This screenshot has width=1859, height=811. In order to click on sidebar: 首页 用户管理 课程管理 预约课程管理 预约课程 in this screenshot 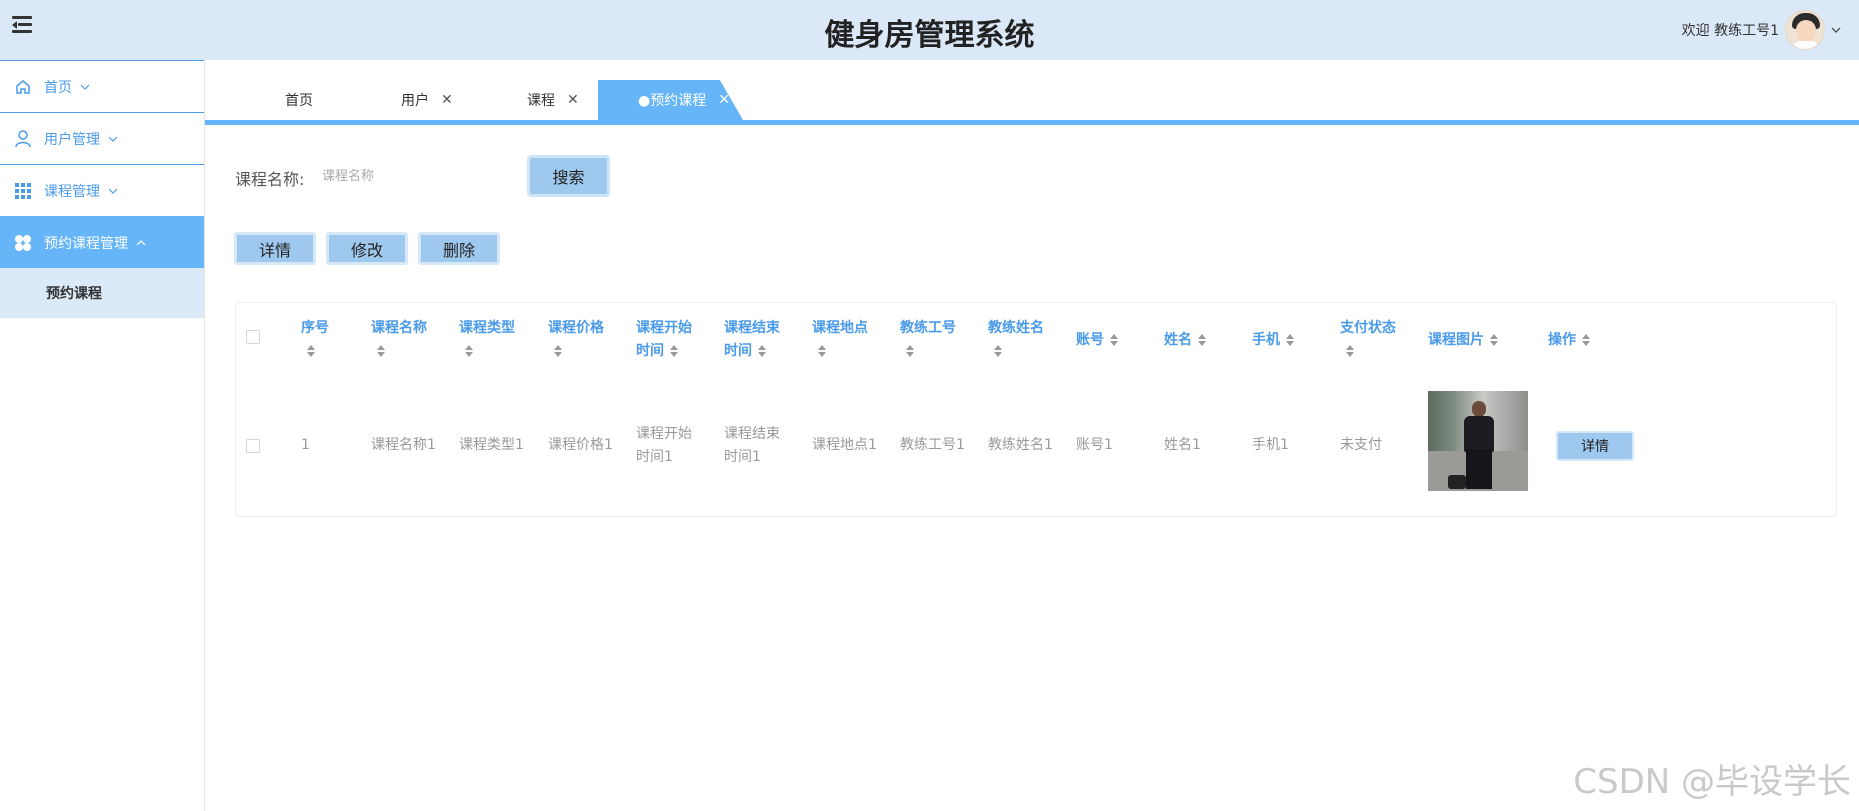, I will do `click(102, 435)`.